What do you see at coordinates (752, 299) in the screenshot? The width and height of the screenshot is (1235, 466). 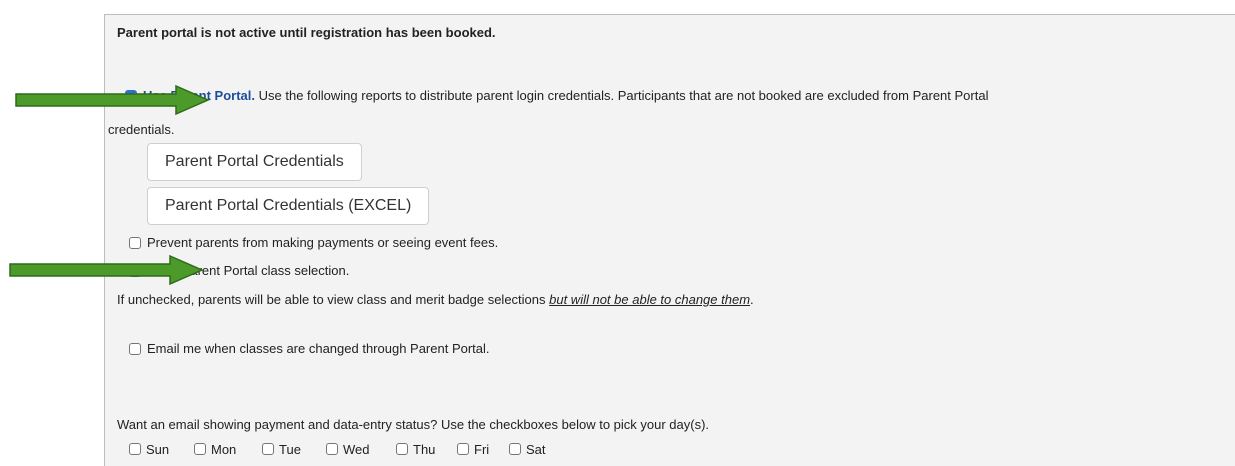 I see `class-selection-note-suffix: .` at bounding box center [752, 299].